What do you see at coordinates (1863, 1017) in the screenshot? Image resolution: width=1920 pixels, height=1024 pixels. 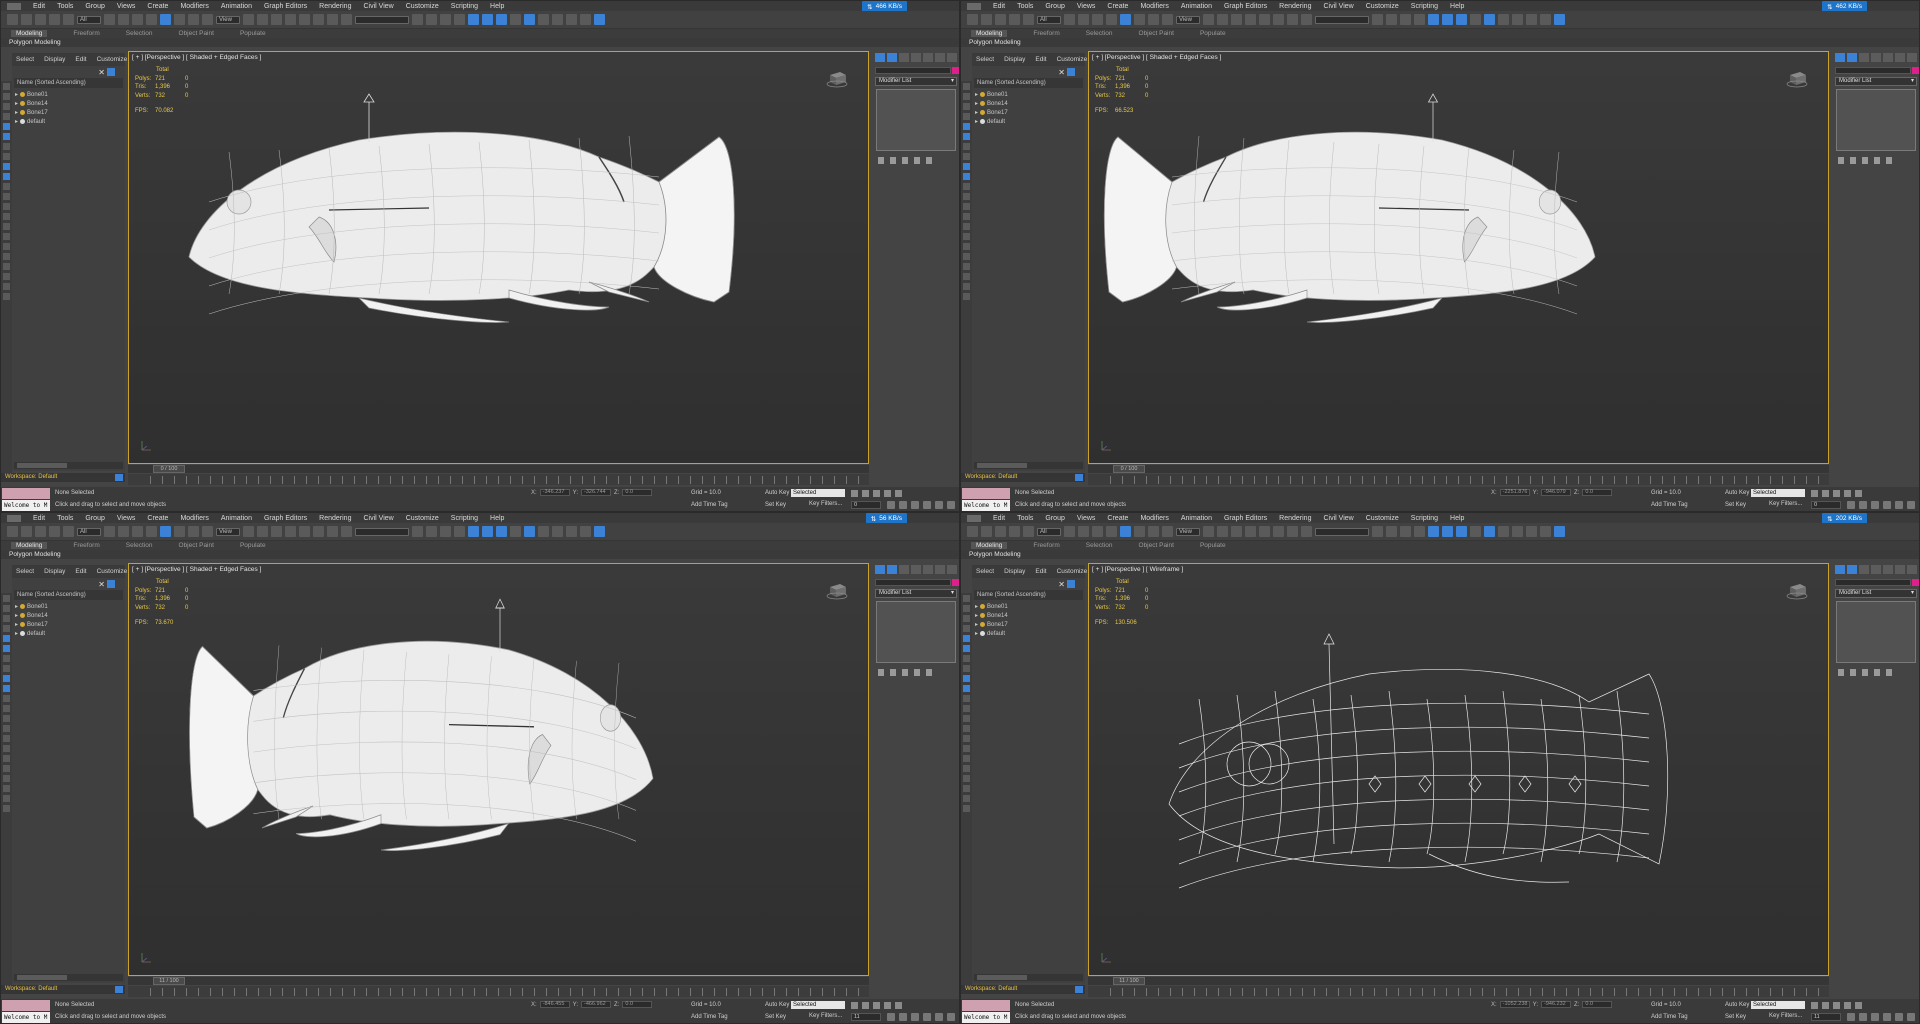 I see `zoom-all-icon` at bounding box center [1863, 1017].